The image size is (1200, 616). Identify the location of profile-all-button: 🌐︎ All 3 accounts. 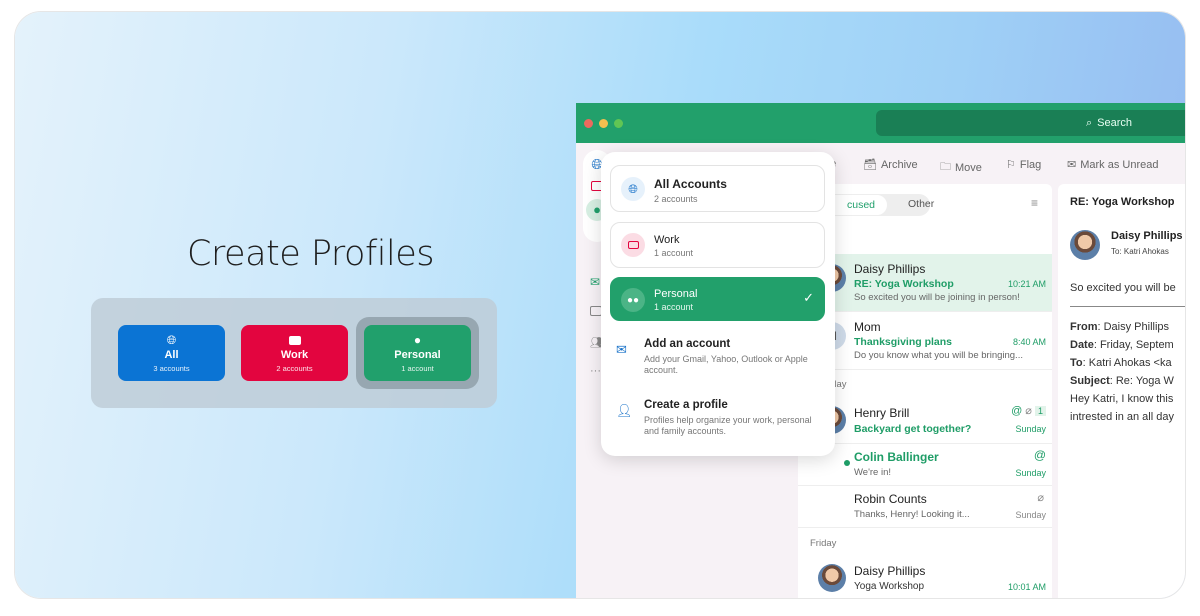
(171, 353).